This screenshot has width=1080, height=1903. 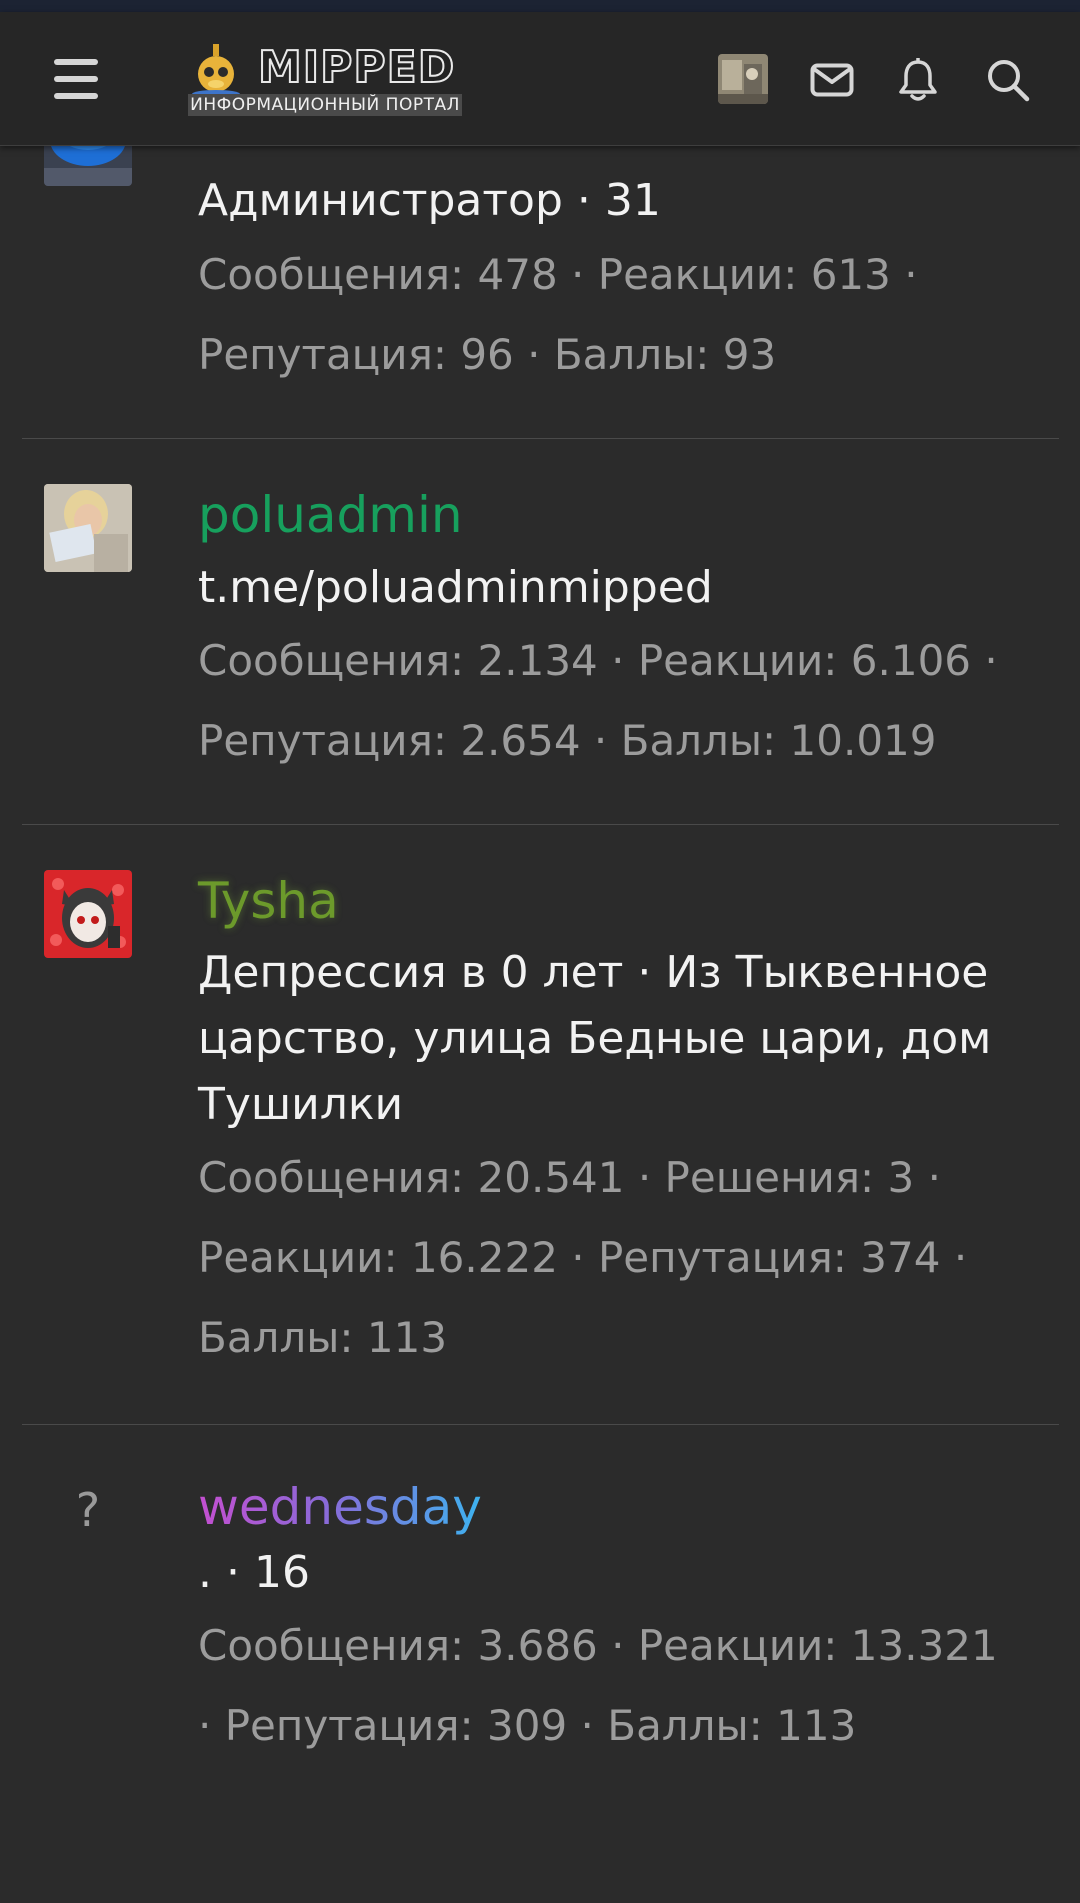 What do you see at coordinates (340, 1507) in the screenshot?
I see `member-username: wednesday` at bounding box center [340, 1507].